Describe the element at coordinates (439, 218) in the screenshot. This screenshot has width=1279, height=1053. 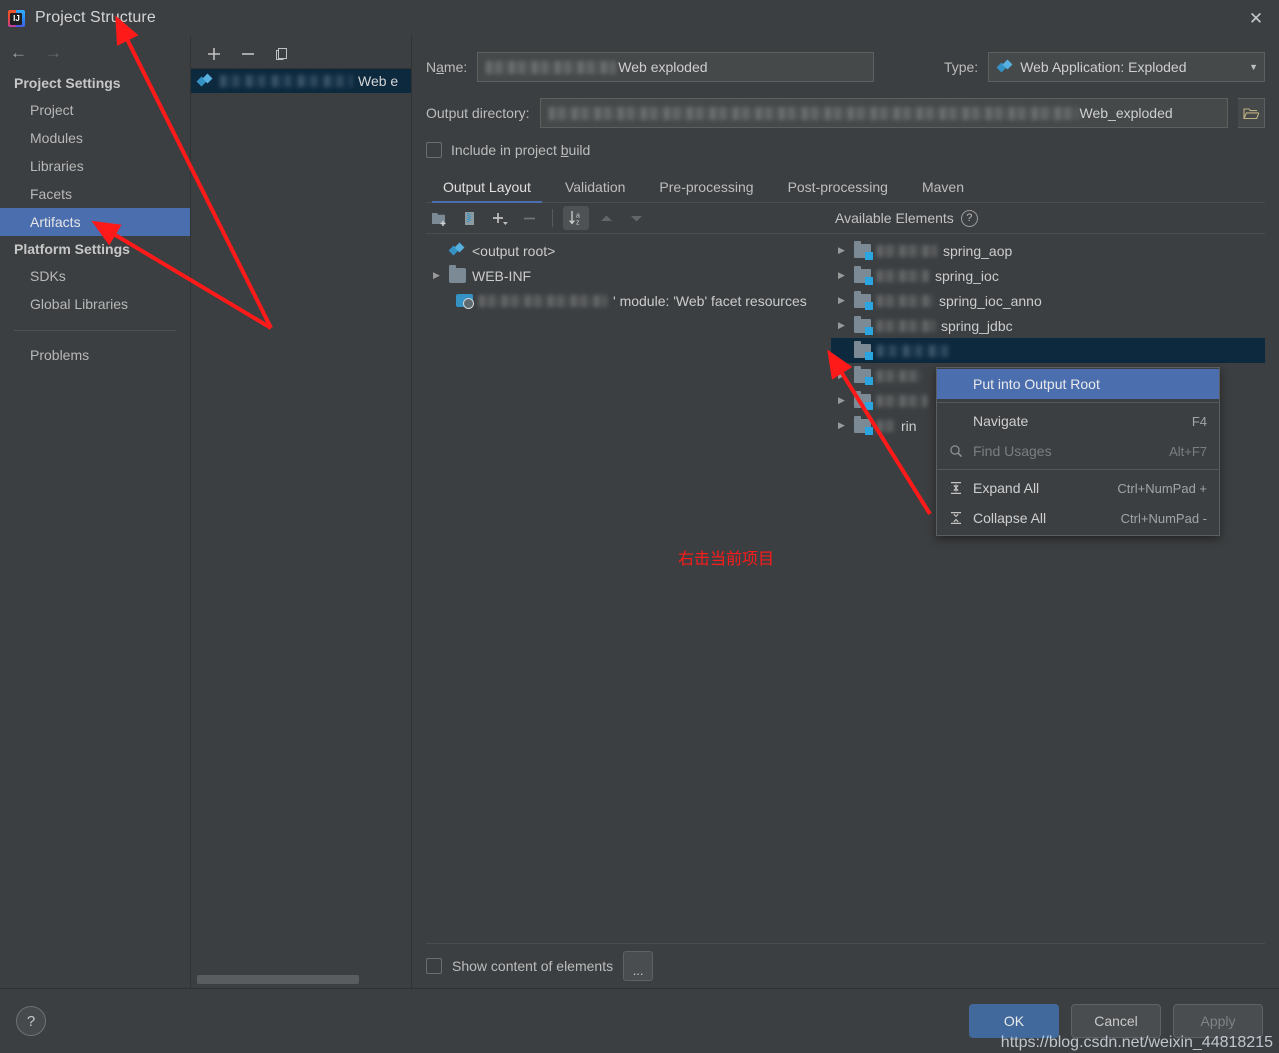
I see `create-directory-button` at that location.